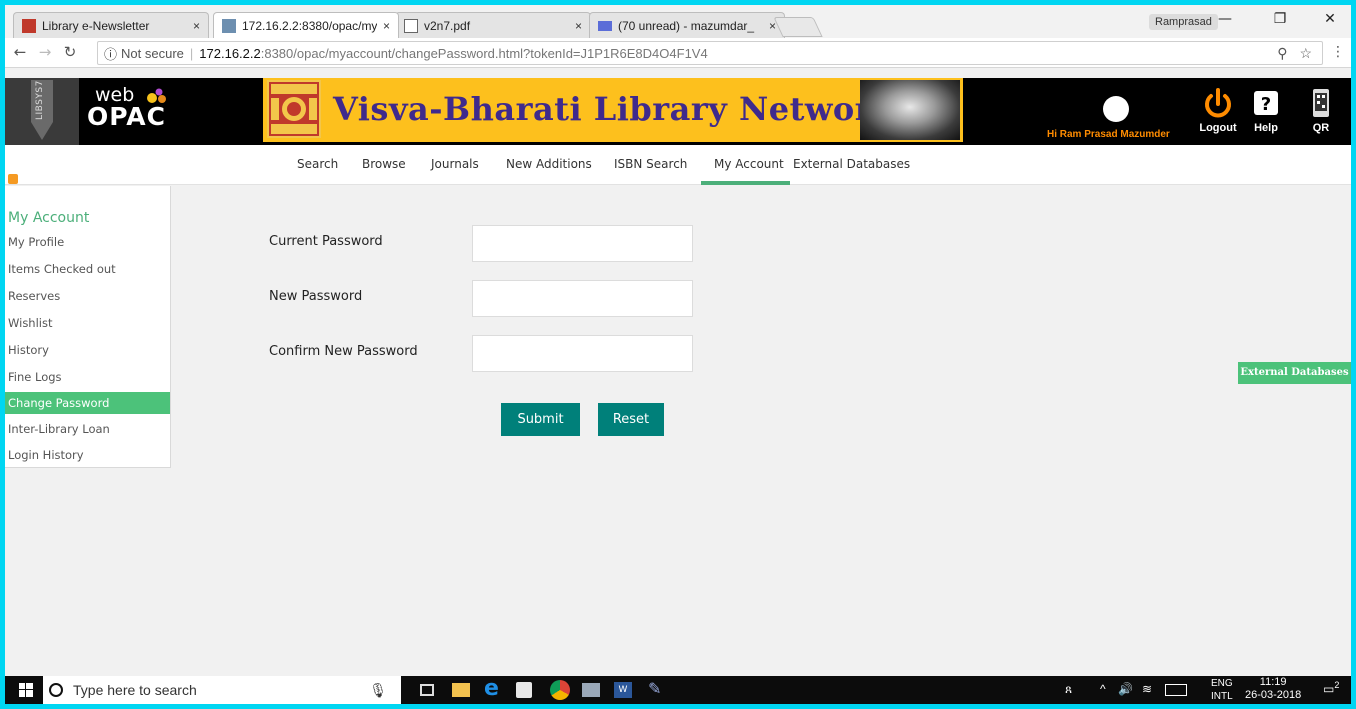 This screenshot has height=709, width=1356. I want to click on sidebar-item-items-checked-out: Items Checked out, so click(87, 269).